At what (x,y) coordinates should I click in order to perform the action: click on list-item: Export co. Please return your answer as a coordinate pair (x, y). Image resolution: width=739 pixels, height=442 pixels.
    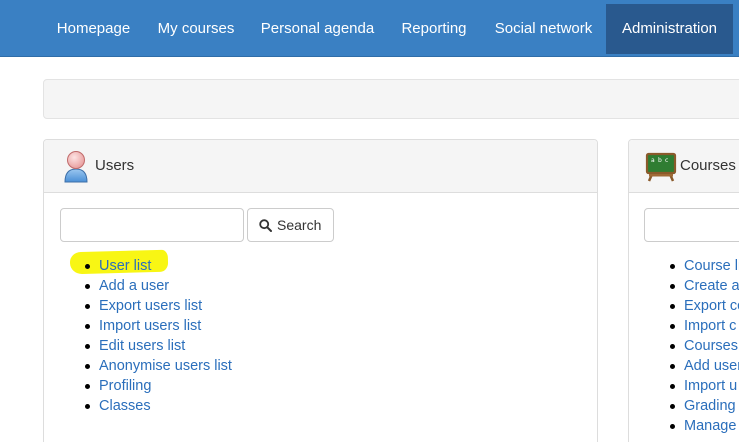
    Looking at the image, I should click on (704, 306).